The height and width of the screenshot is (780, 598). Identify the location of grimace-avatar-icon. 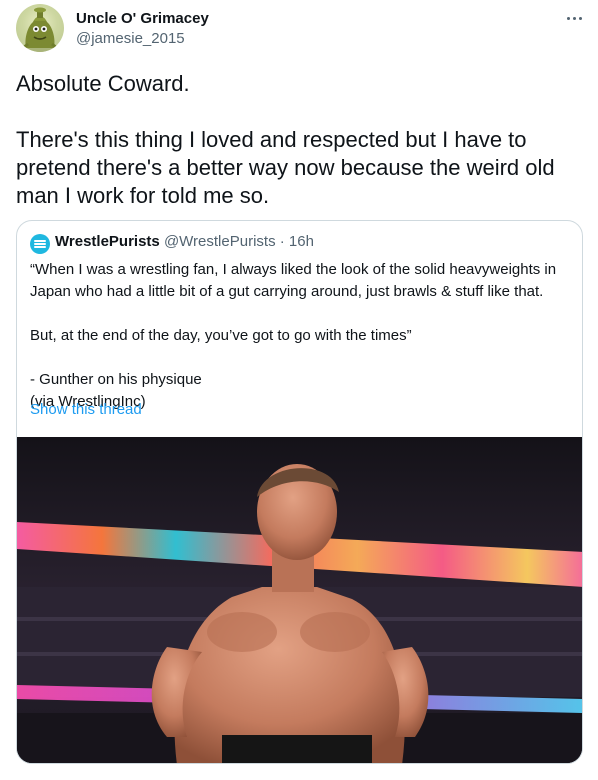
(40, 29).